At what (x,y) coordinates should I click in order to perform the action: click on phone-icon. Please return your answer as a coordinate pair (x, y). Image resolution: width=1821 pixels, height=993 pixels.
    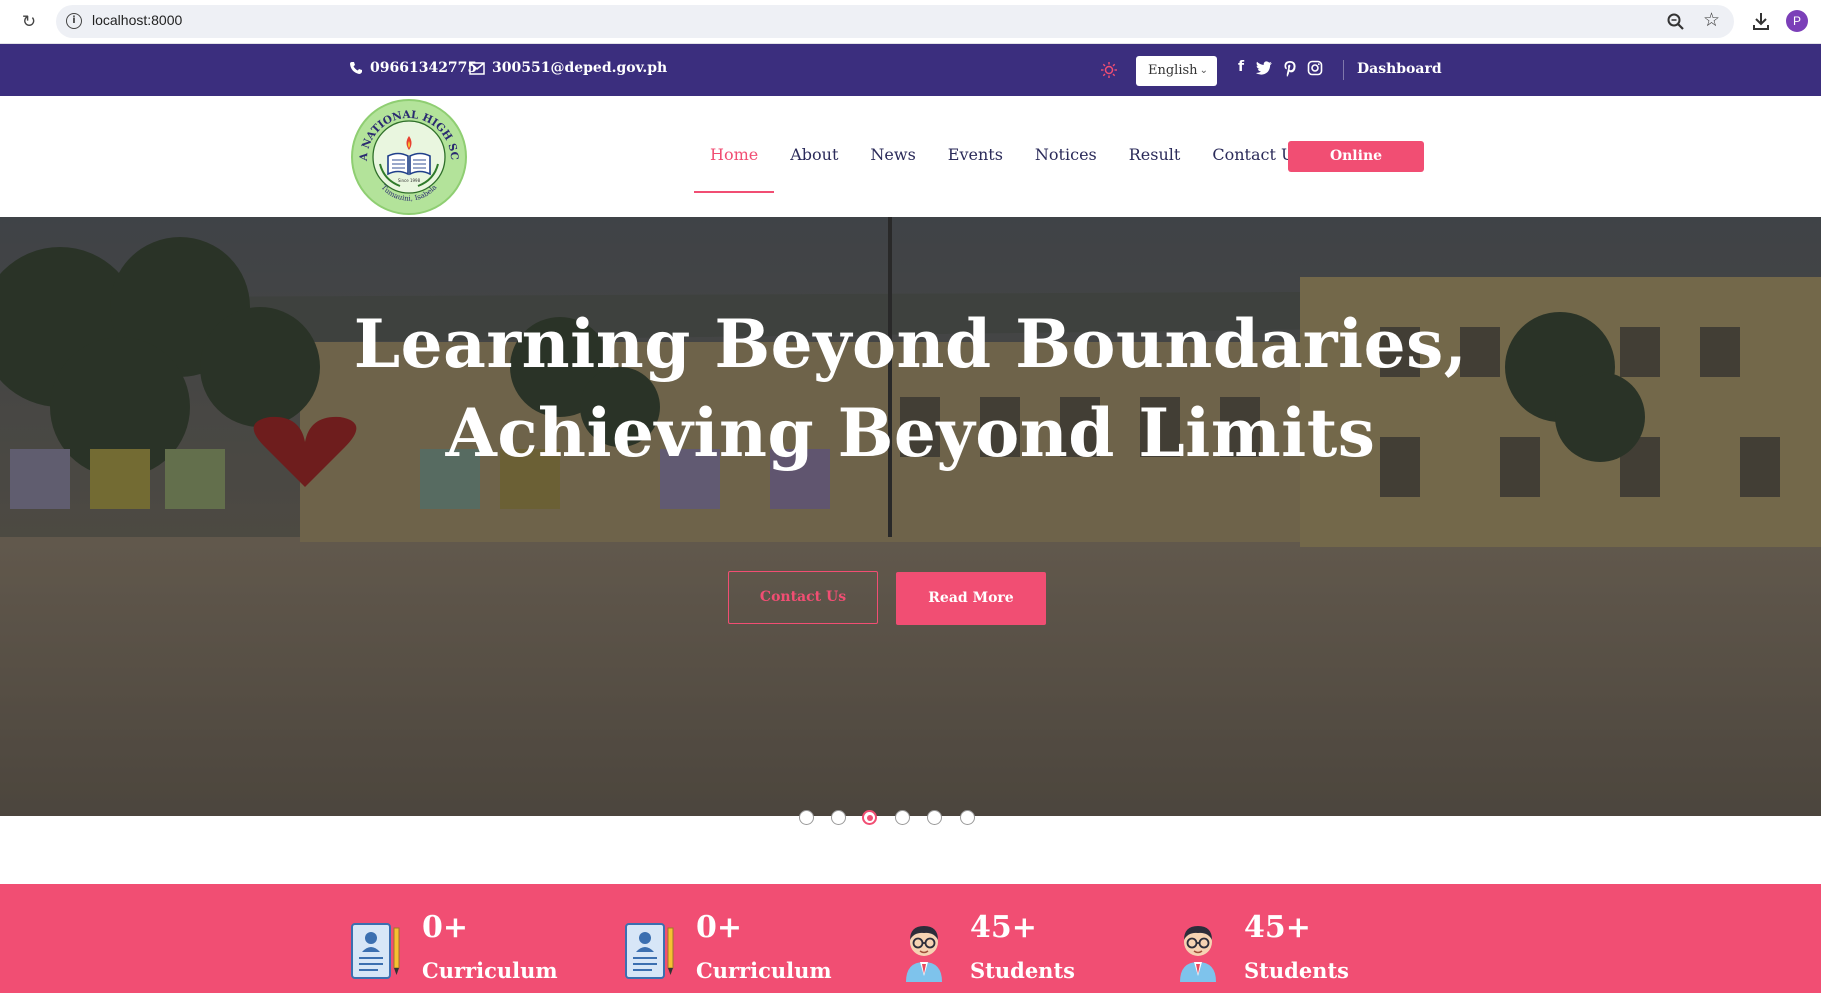
    Looking at the image, I should click on (356, 68).